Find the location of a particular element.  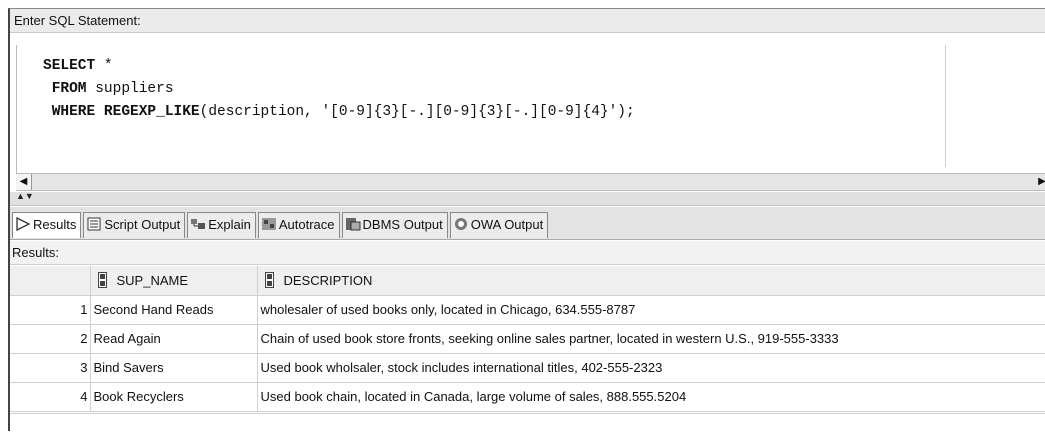

tab-autotrace: Autotrace is located at coordinates (298, 225).